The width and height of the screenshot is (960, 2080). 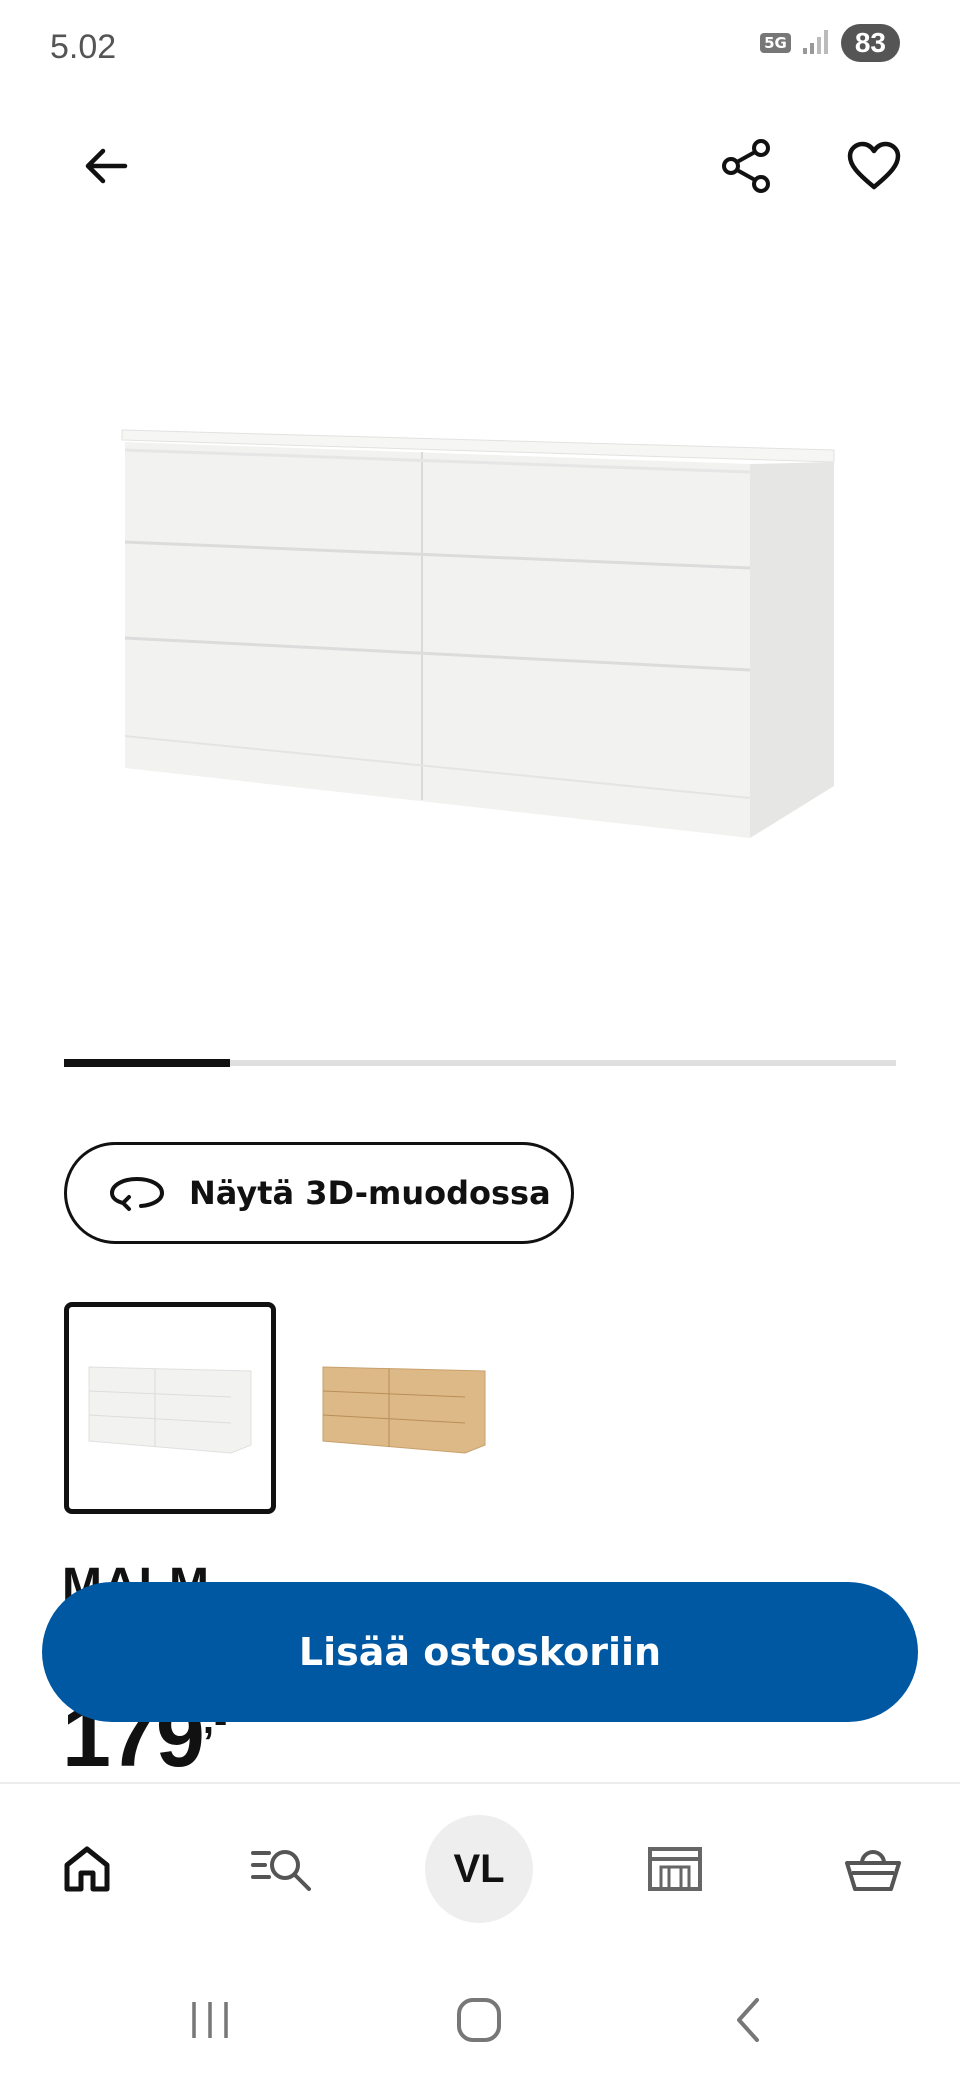 I want to click on add-to-cart-button: Lisää ostoskoriin, so click(x=480, y=1652).